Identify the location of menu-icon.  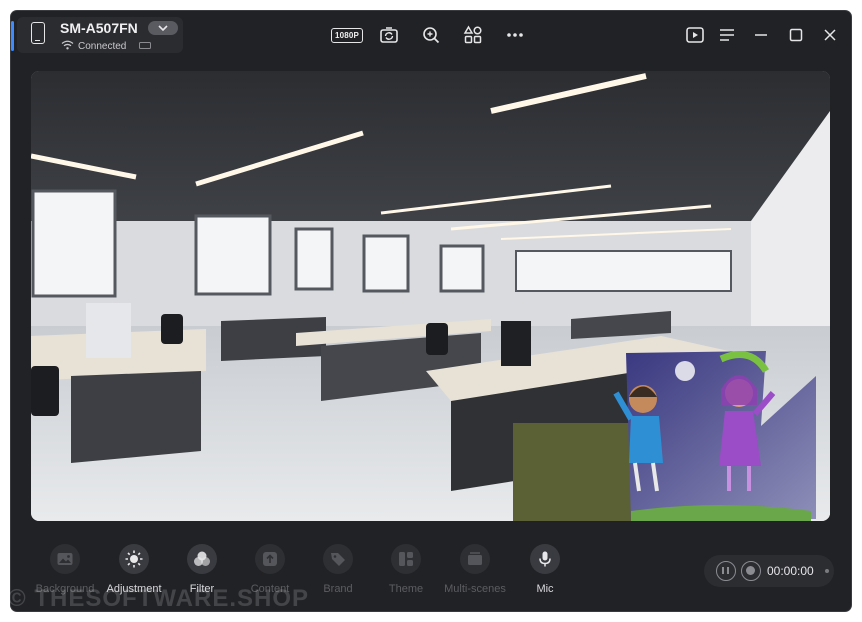
(727, 35).